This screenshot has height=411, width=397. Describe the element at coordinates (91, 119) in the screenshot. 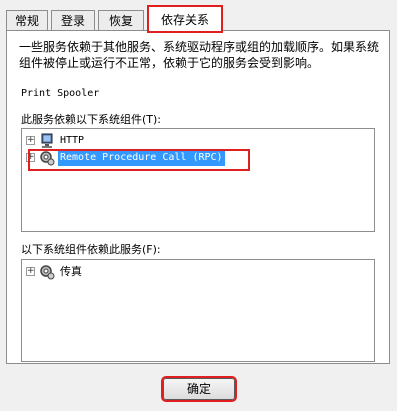

I see `depends-on-label: 此服务依赖以下系统组件(T):` at that location.